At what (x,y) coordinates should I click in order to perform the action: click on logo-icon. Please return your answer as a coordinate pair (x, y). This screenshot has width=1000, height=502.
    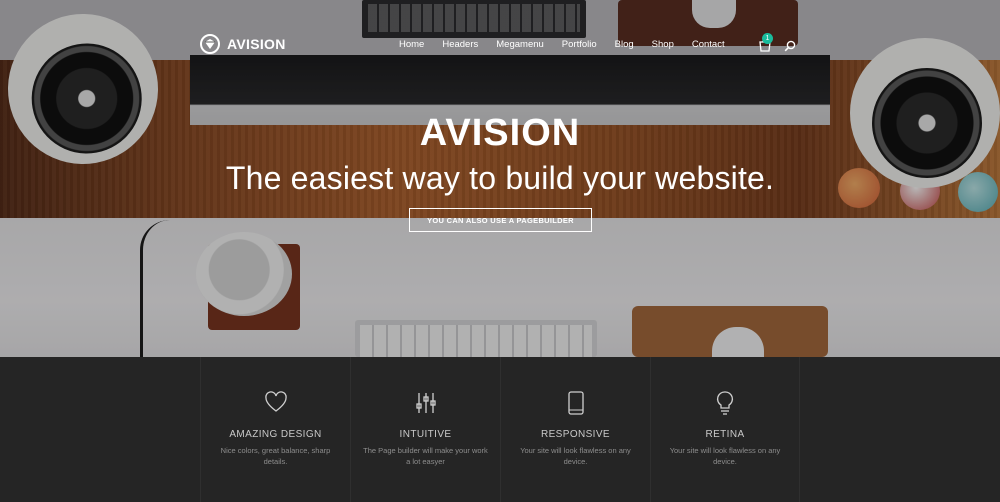
    Looking at the image, I should click on (210, 44).